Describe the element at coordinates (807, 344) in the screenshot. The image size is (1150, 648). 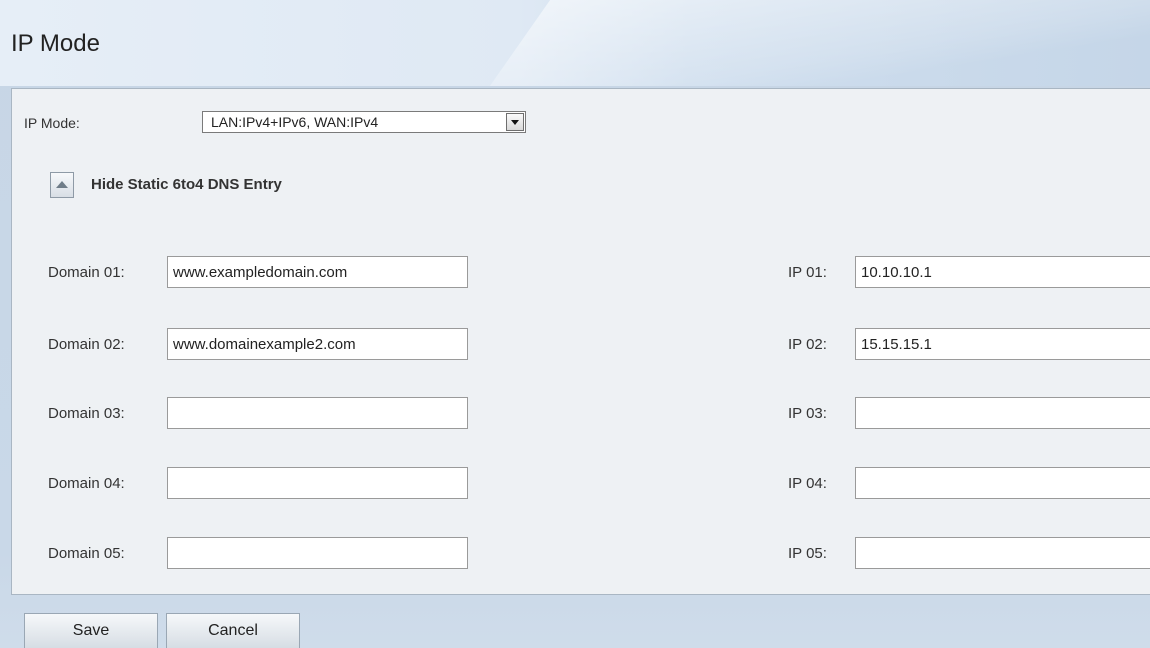
I see `ip-02-label: IP 02:` at that location.